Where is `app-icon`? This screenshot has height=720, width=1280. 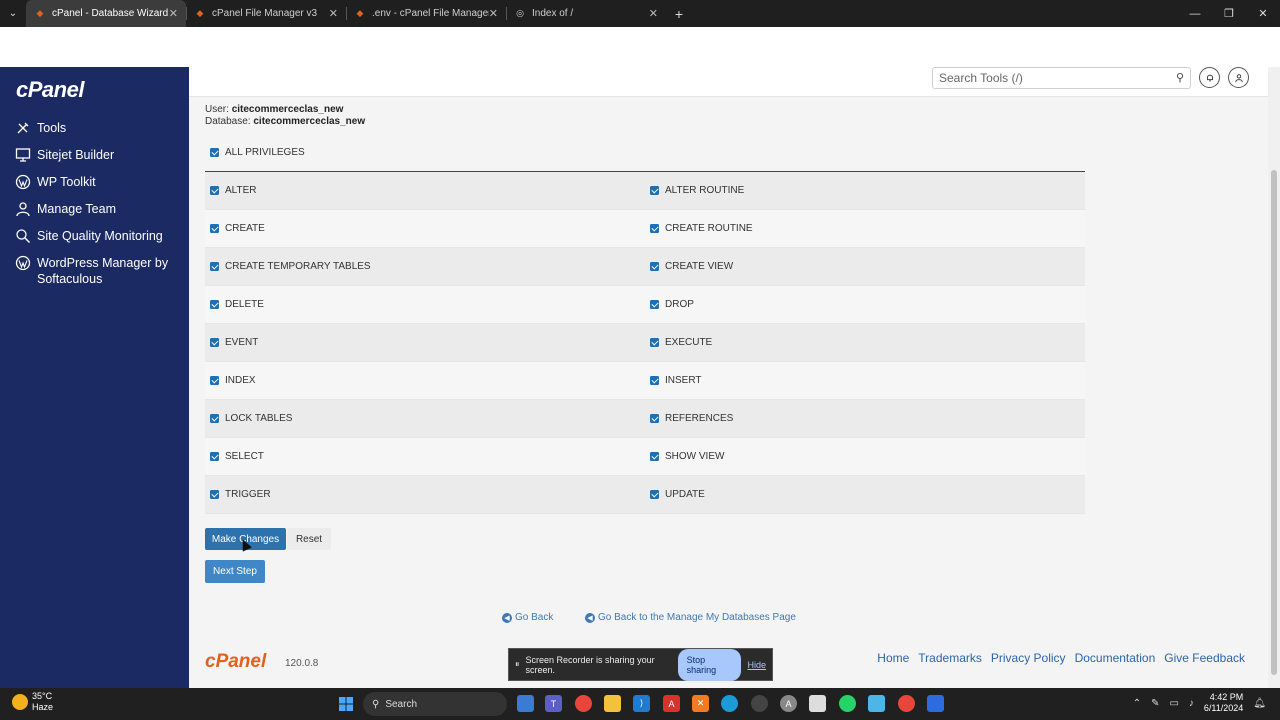
app-icon is located at coordinates (817, 703).